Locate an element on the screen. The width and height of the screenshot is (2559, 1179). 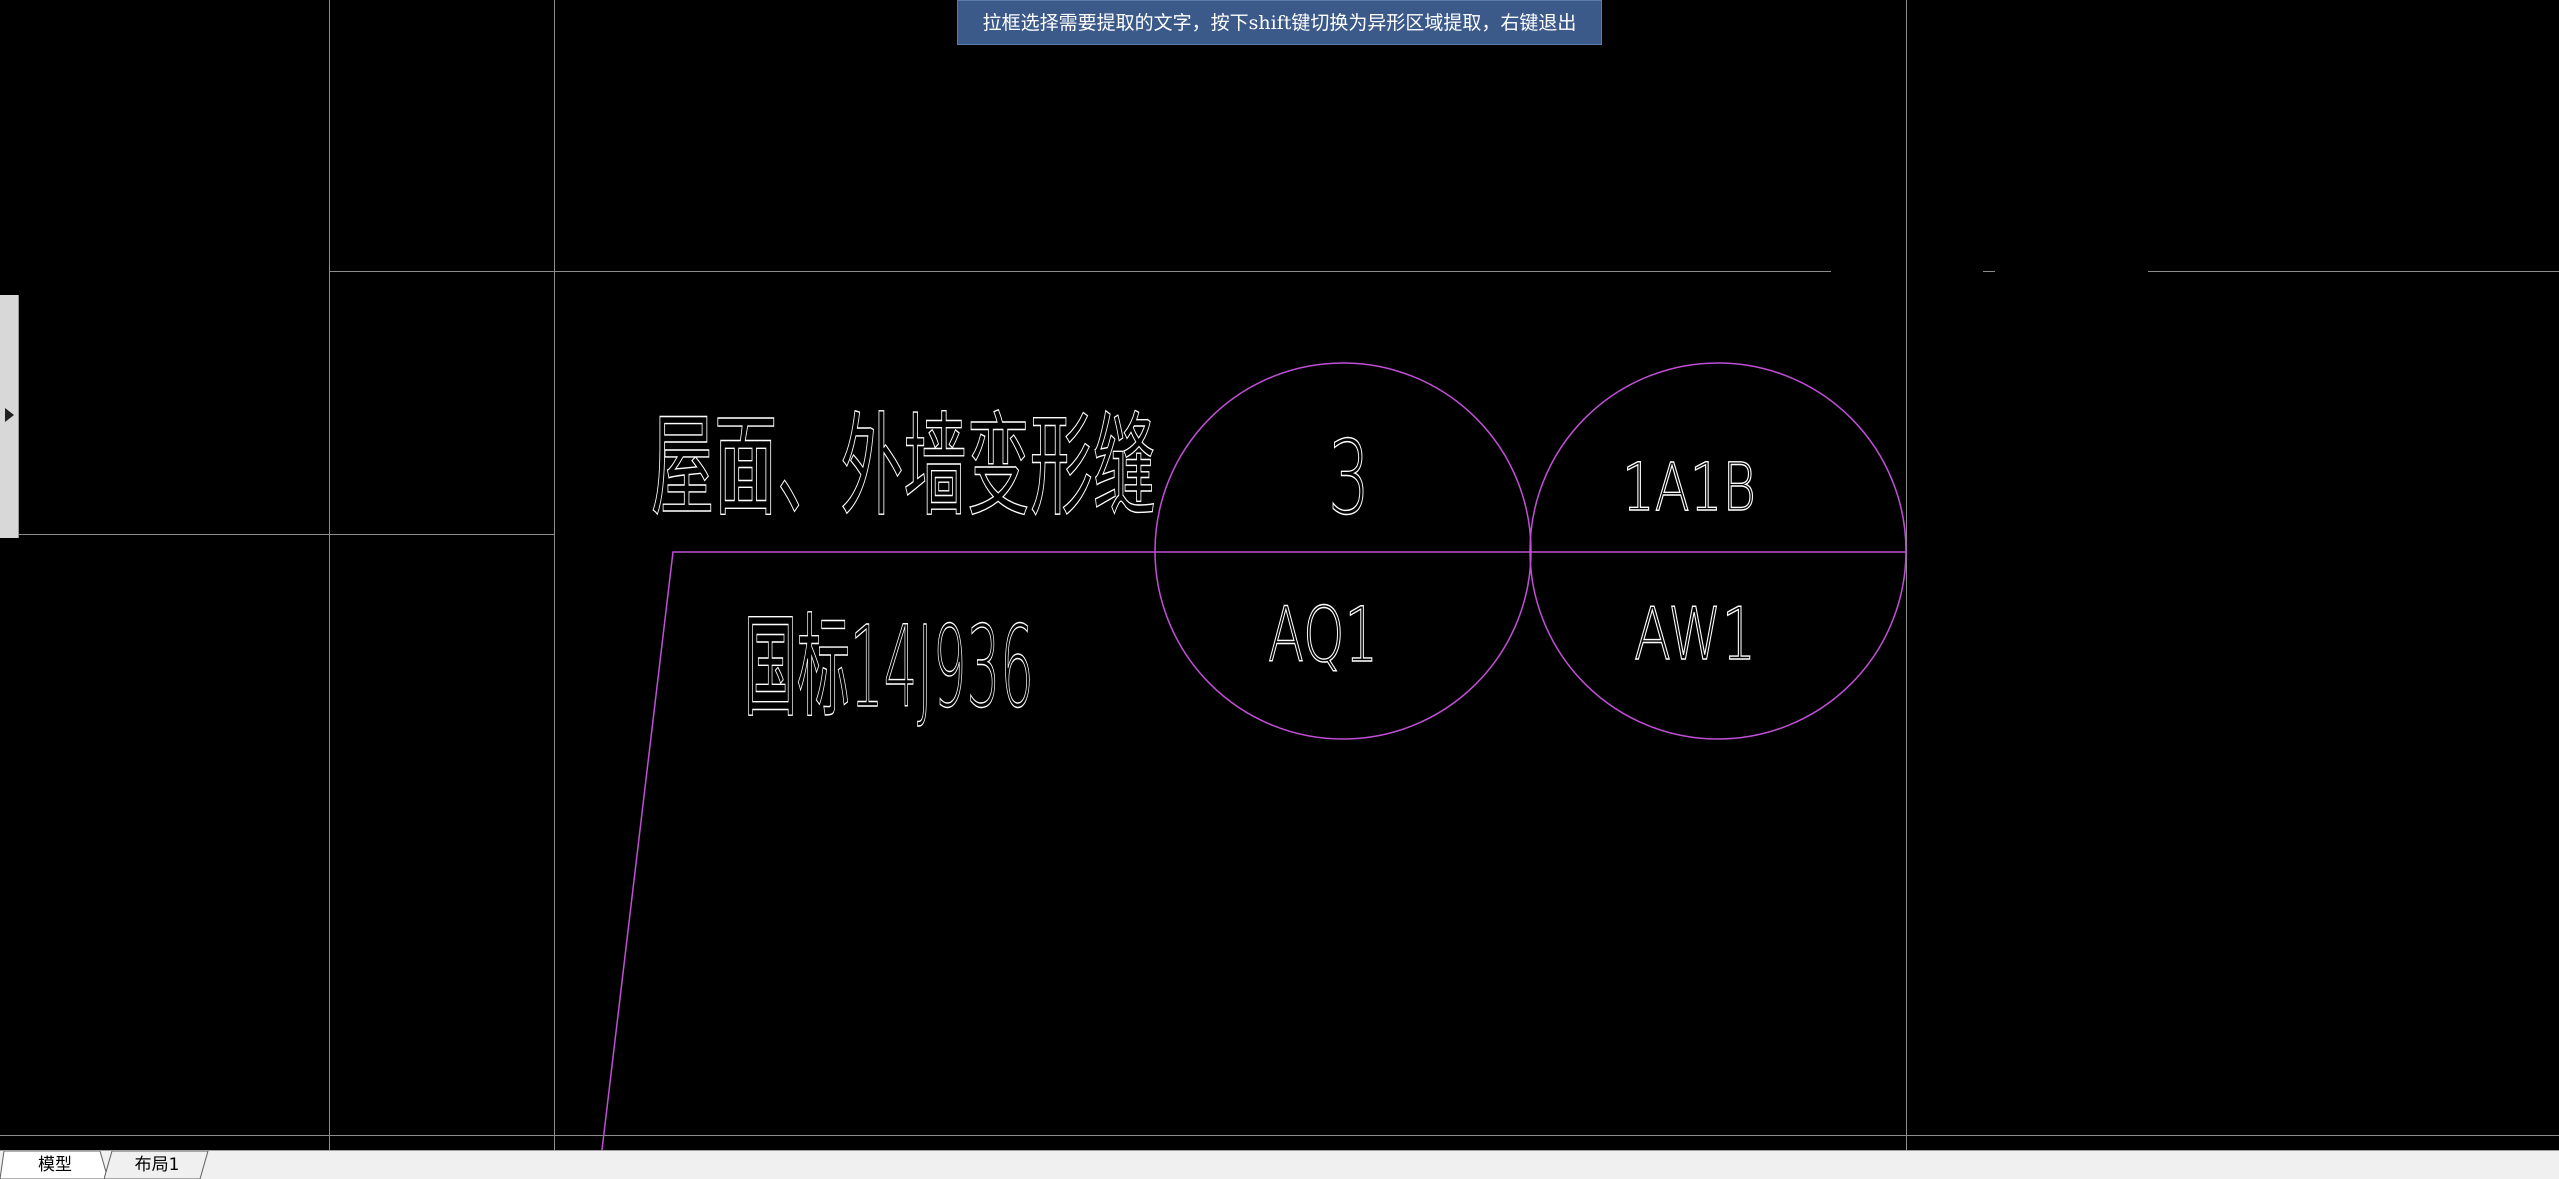
title-text: 屋面、外墙变形缝 is located at coordinates (903, 467).